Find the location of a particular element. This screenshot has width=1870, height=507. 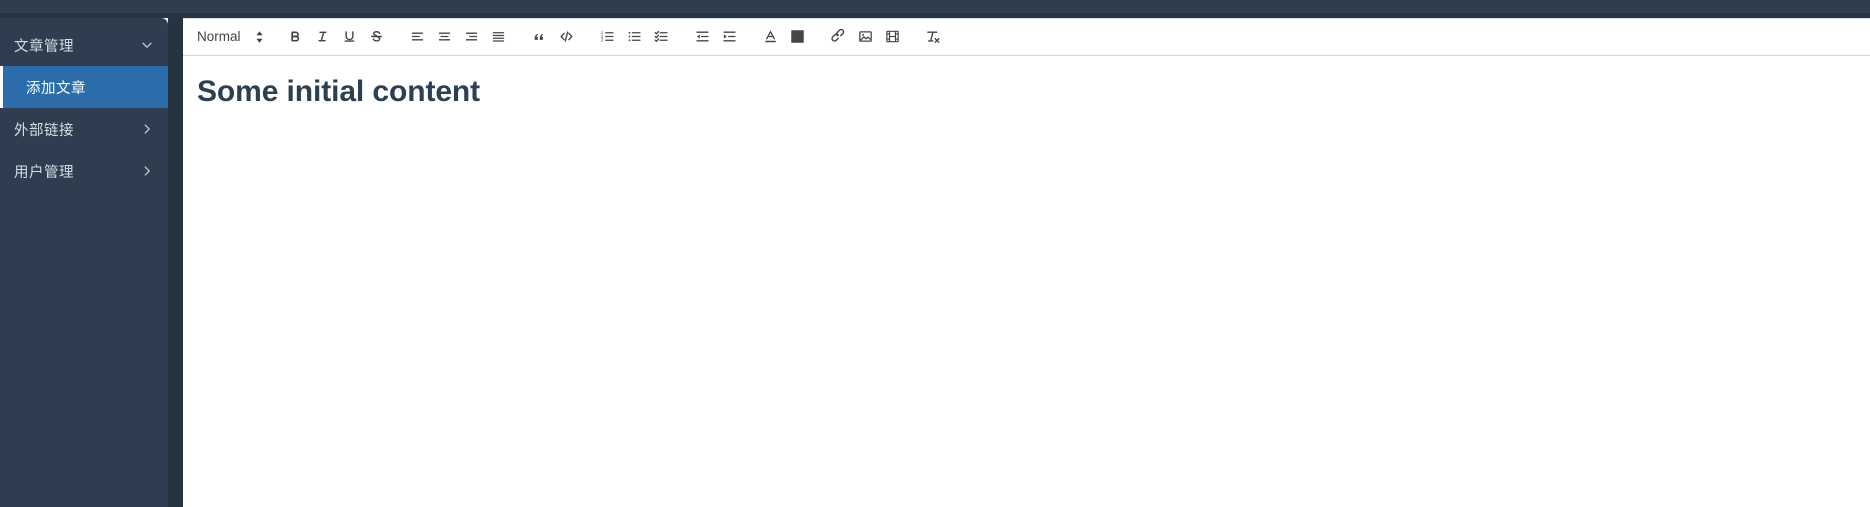

chevron-down-icon is located at coordinates (147, 45).